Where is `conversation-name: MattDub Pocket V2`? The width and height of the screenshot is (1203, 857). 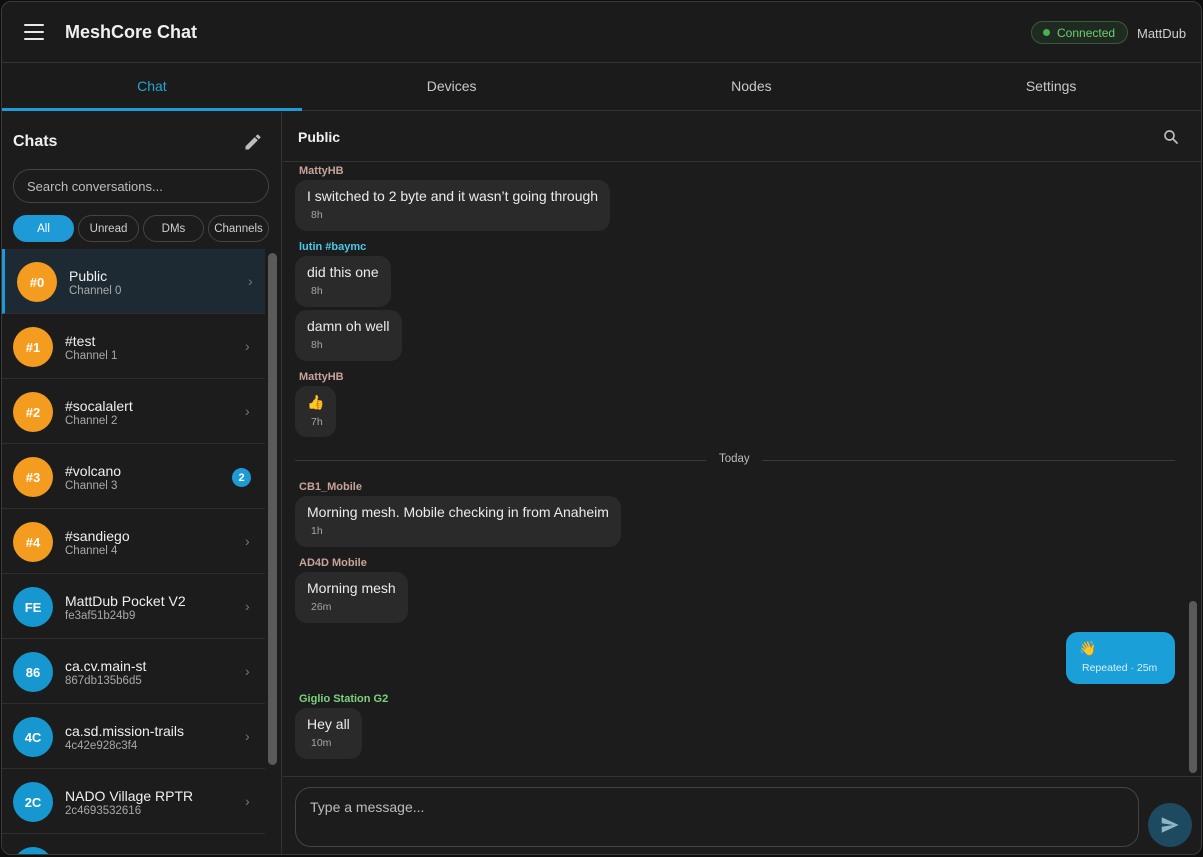 conversation-name: MattDub Pocket V2 is located at coordinates (125, 601).